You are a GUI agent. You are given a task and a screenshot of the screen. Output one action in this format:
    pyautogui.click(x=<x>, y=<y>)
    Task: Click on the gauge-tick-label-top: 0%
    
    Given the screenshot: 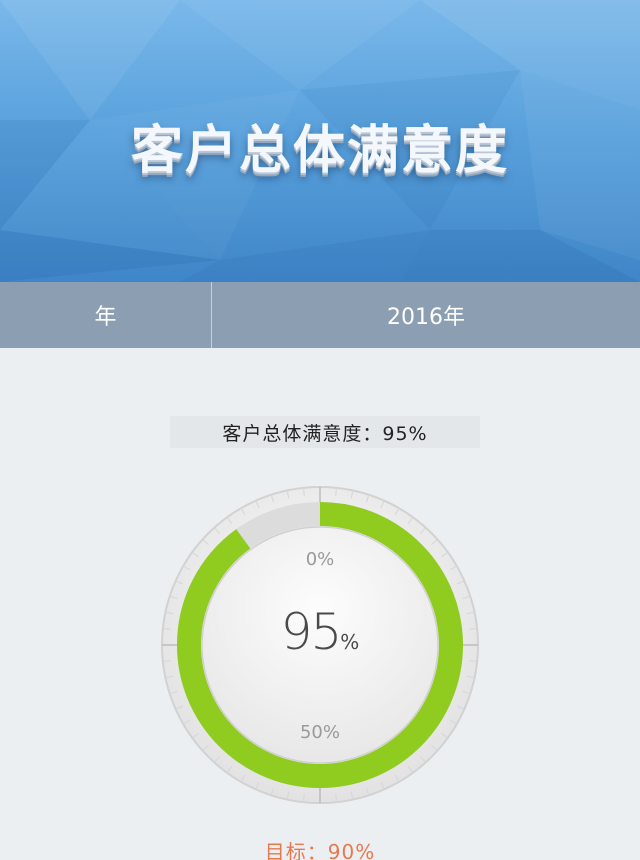 What is the action you would take?
    pyautogui.click(x=320, y=559)
    